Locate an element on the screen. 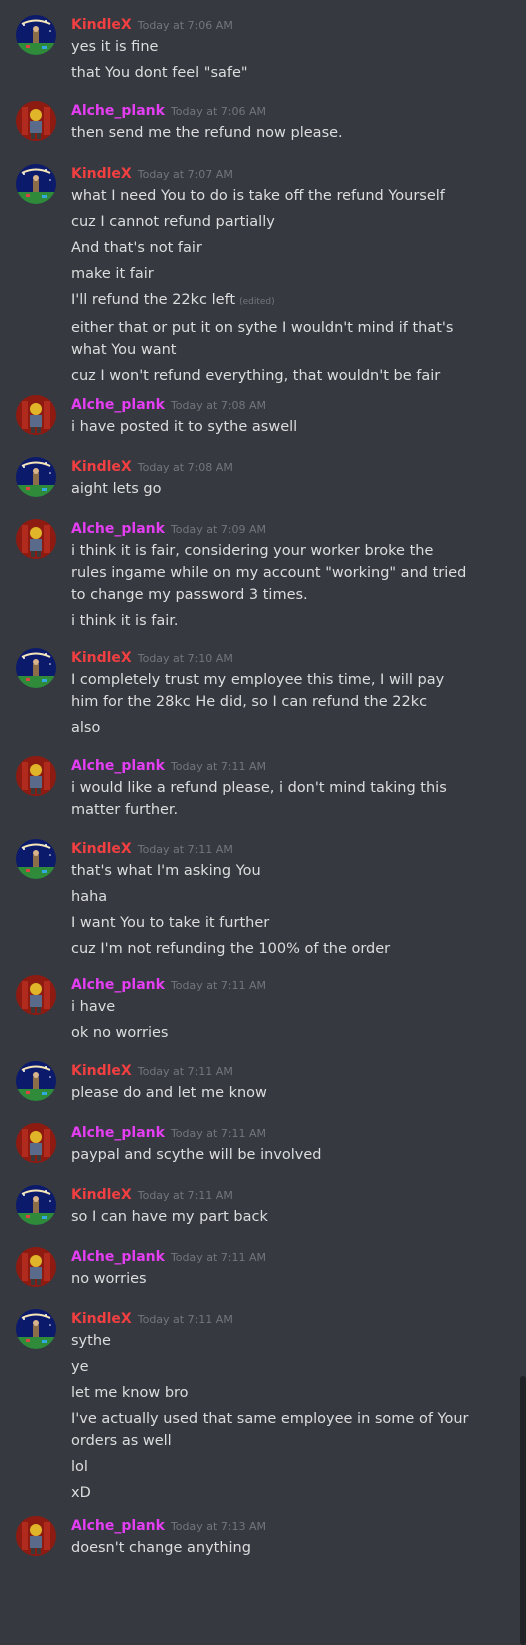 This screenshot has width=526, height=1645. message-text-content: so I can have my part back is located at coordinates (169, 1217).